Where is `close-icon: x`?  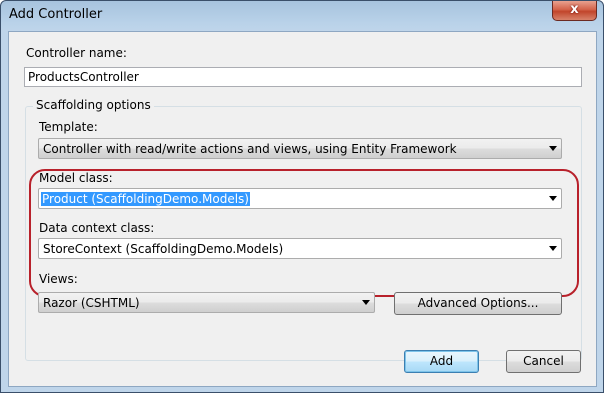
close-icon: x is located at coordinates (574, 9).